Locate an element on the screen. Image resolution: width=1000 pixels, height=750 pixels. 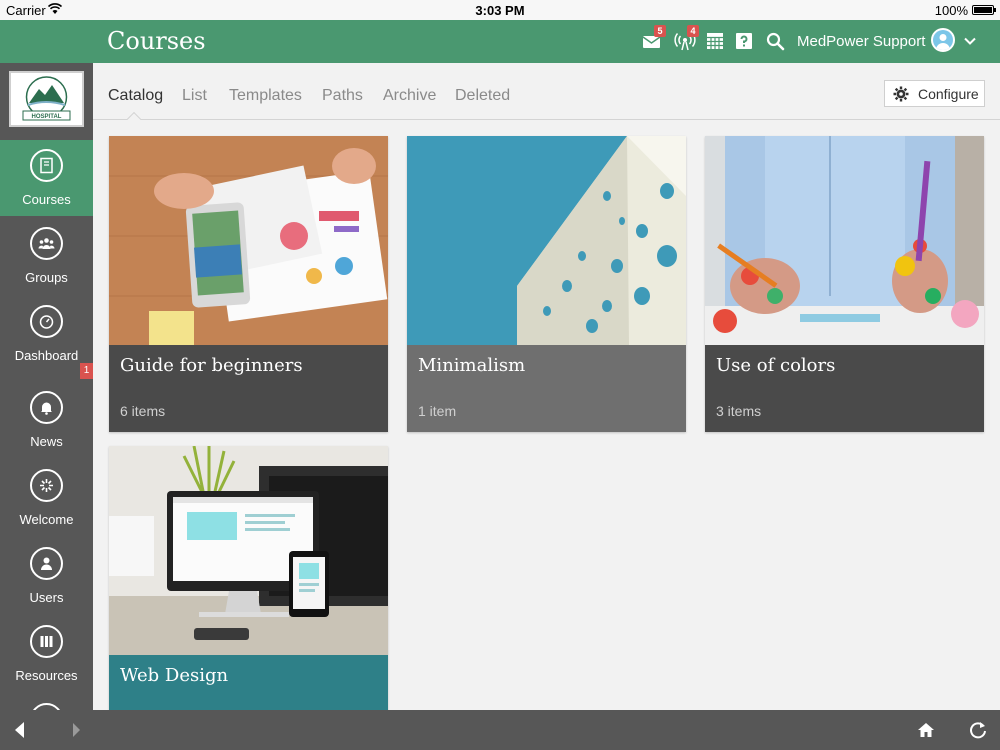
sidebar-item-resources: Resources is located at coordinates (46, 654).